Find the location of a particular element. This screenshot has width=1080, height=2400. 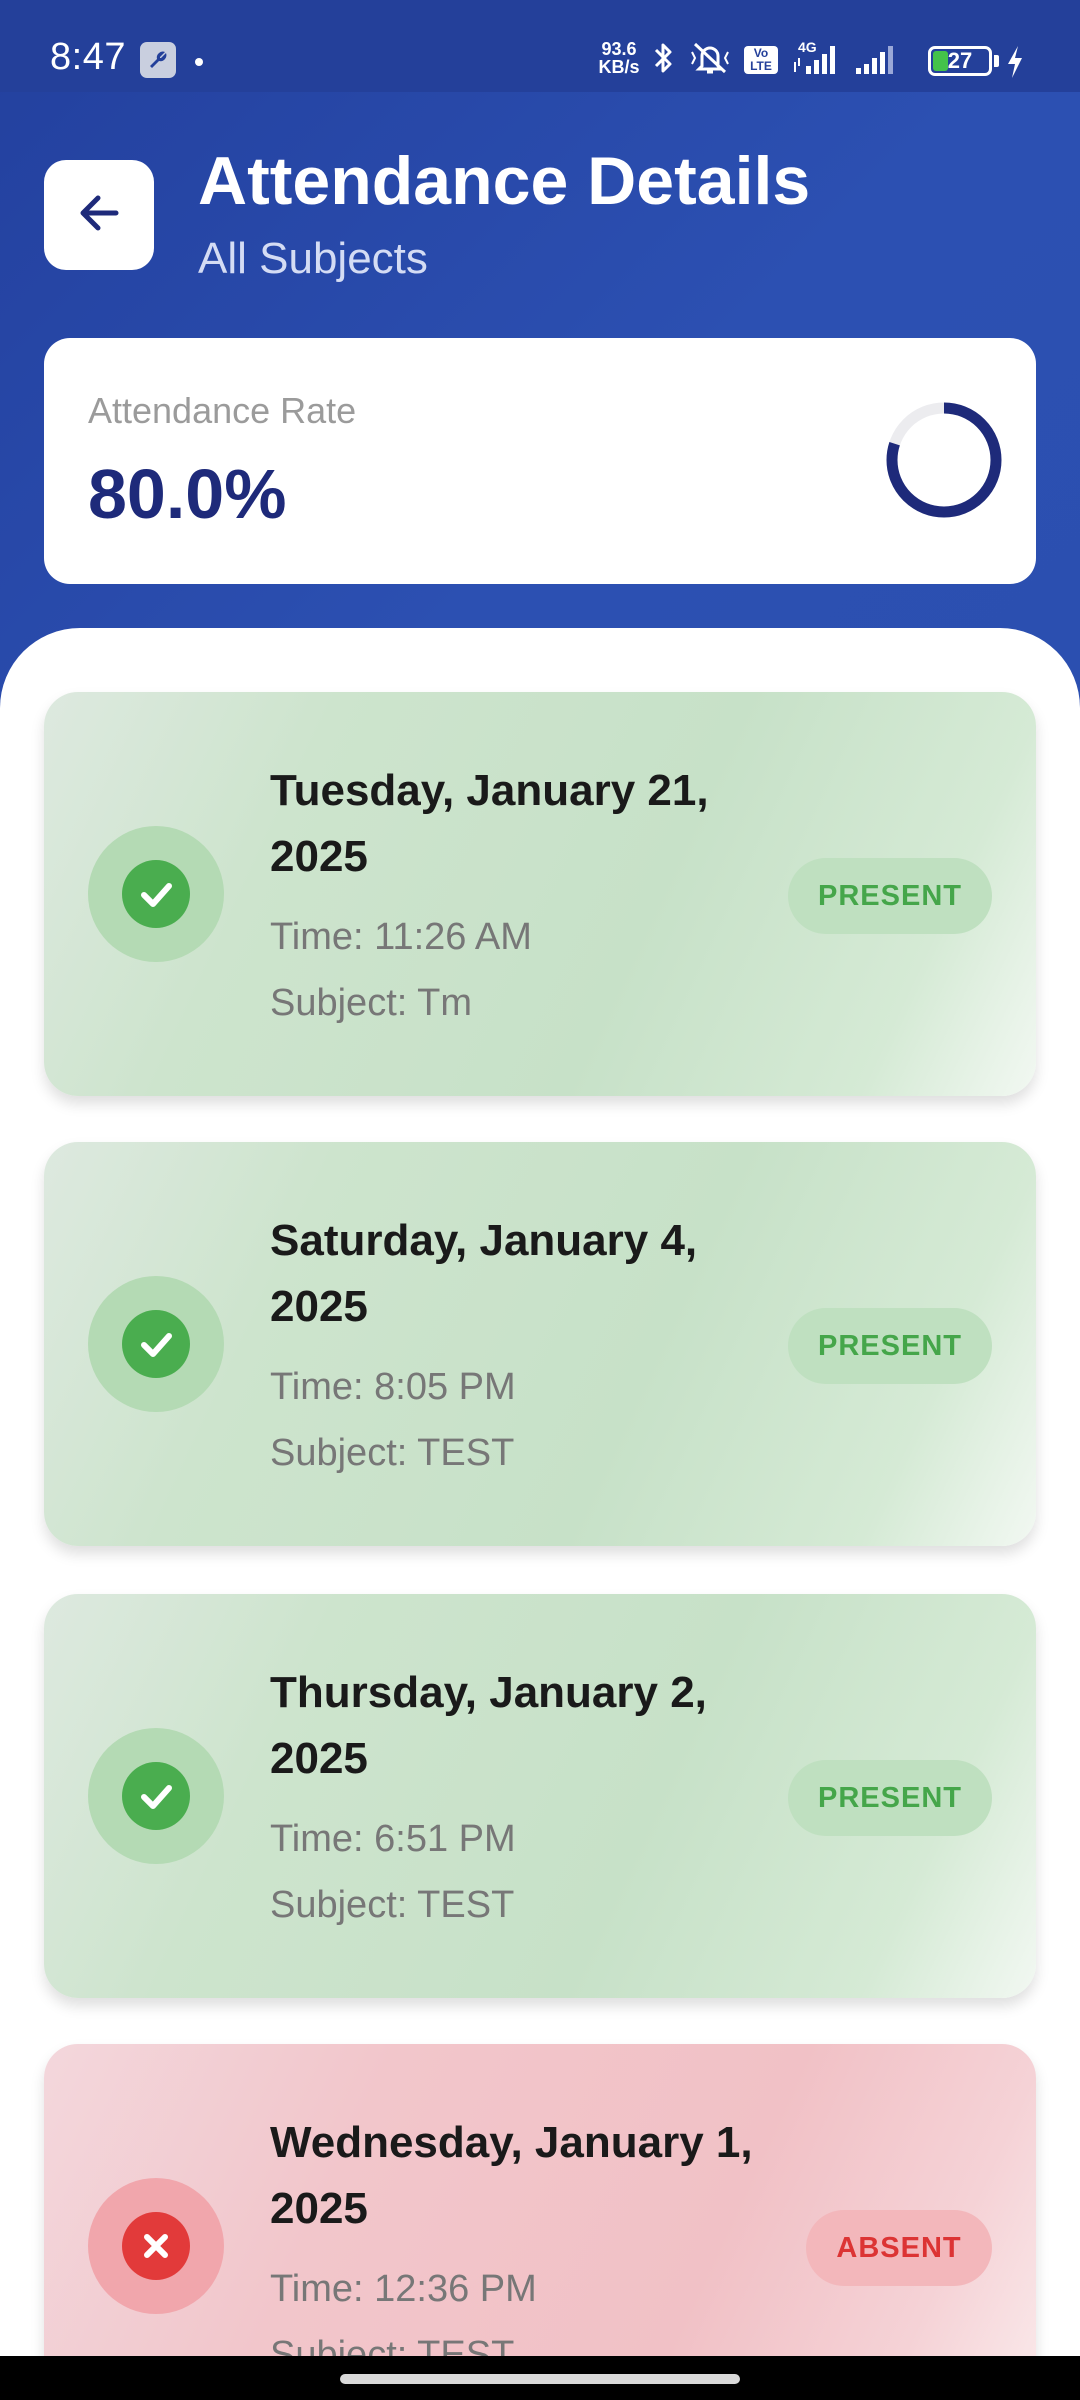

record-time: Time: 8:05 PM is located at coordinates (393, 1387).